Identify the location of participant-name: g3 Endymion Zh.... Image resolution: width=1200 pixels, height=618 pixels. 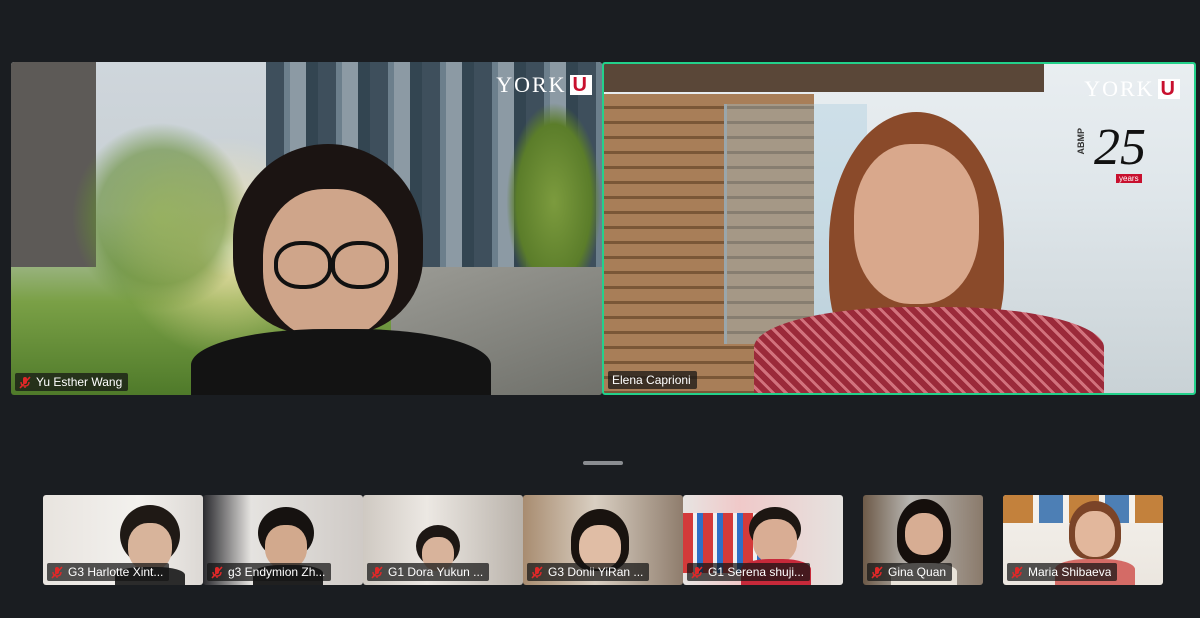
(277, 572).